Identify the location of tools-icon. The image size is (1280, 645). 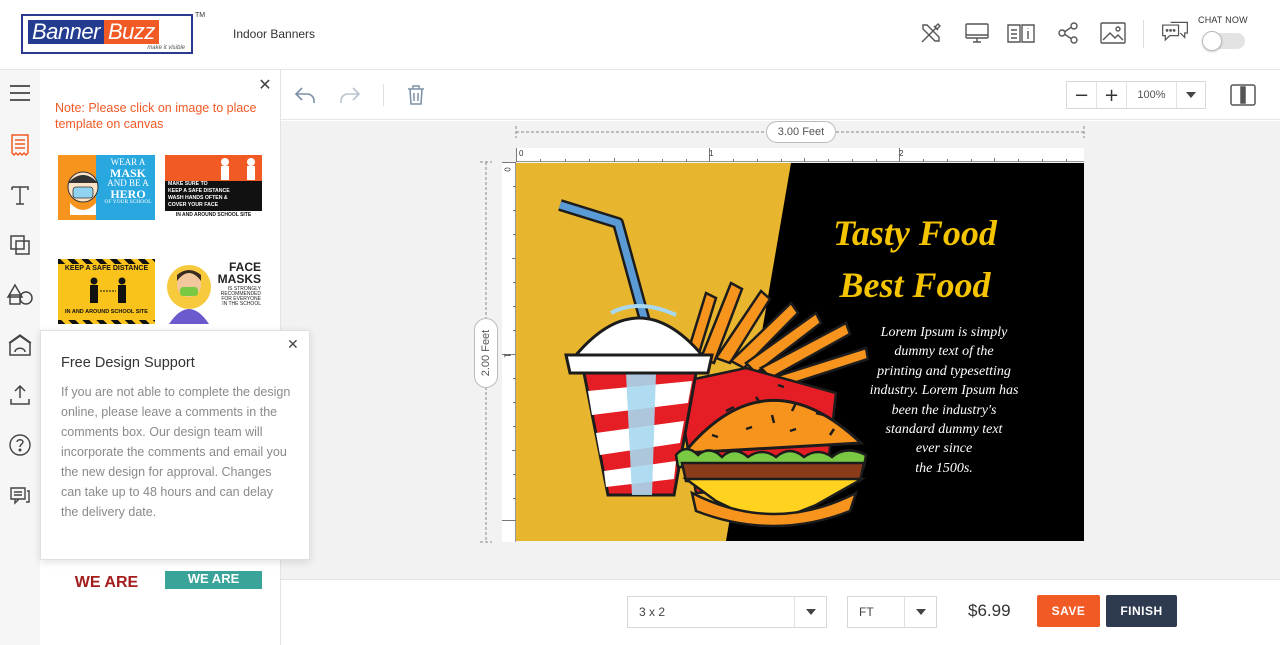
(931, 33).